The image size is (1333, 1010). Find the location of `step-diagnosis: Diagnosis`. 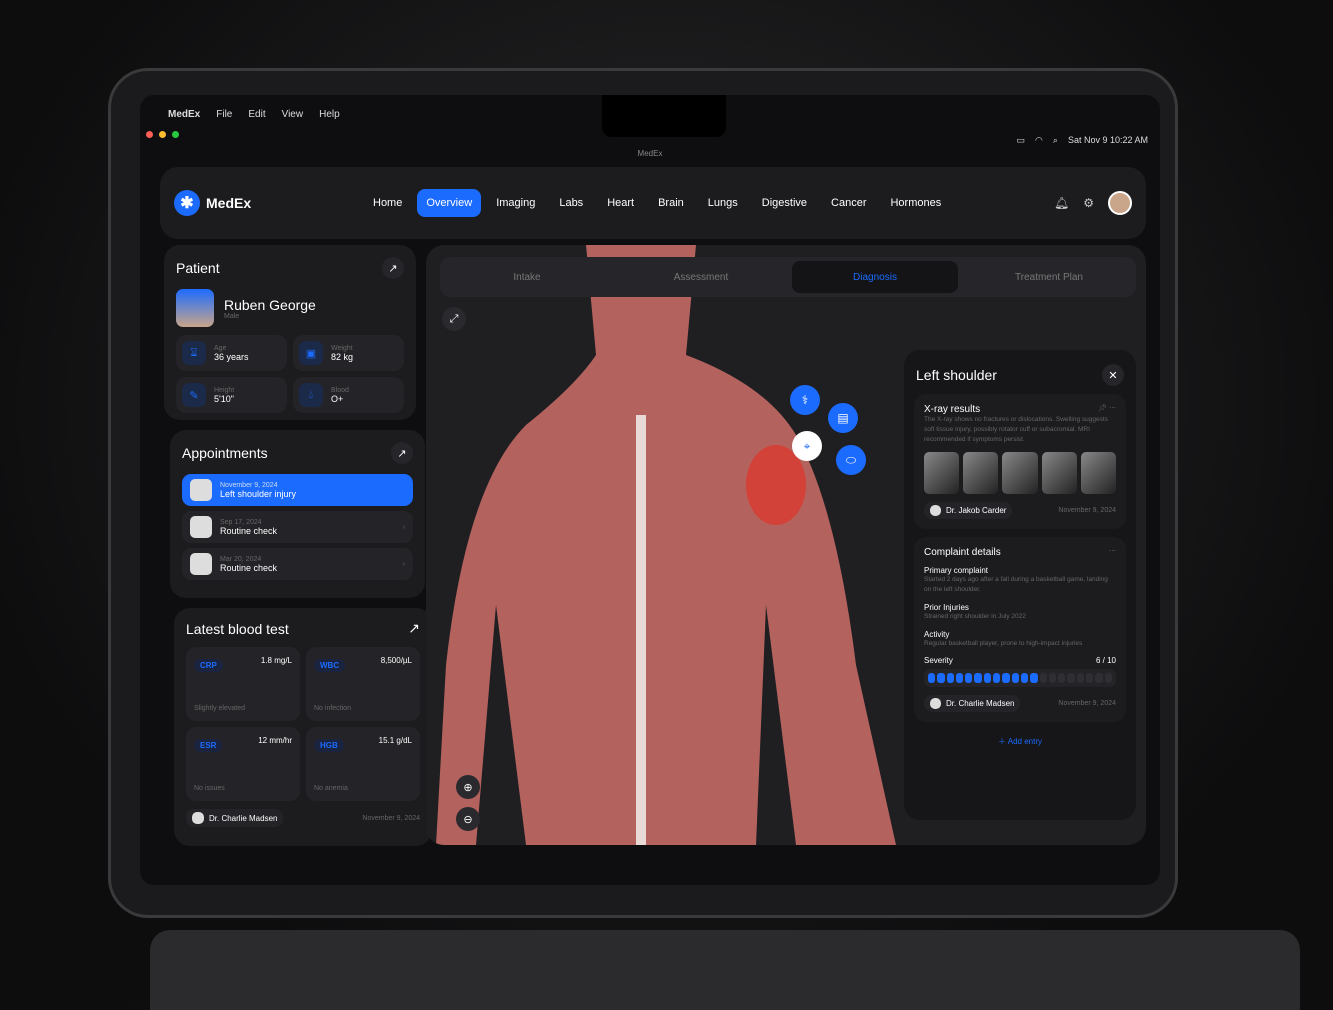

step-diagnosis: Diagnosis is located at coordinates (875, 277).